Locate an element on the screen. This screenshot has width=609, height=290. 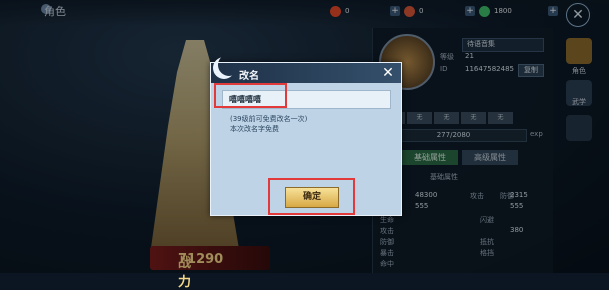
note-line-1: (39级前可免费改名一次) is located at coordinates (269, 119).